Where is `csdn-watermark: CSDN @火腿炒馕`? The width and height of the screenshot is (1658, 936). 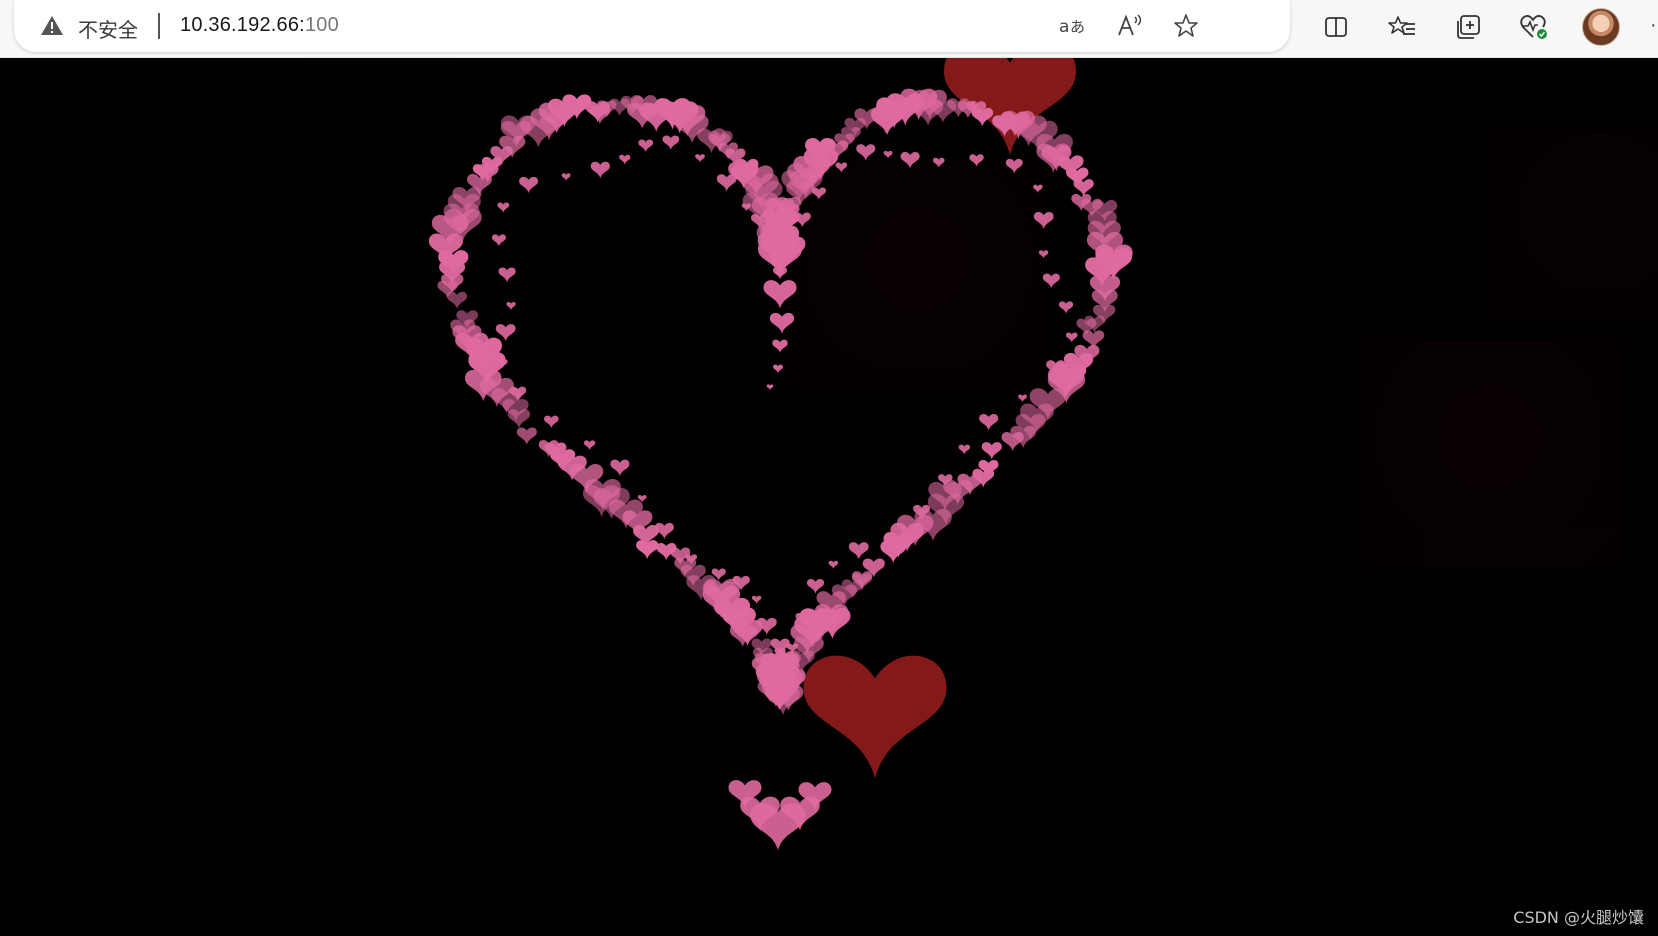
csdn-watermark: CSDN @火腿炒馕 is located at coordinates (1578, 917).